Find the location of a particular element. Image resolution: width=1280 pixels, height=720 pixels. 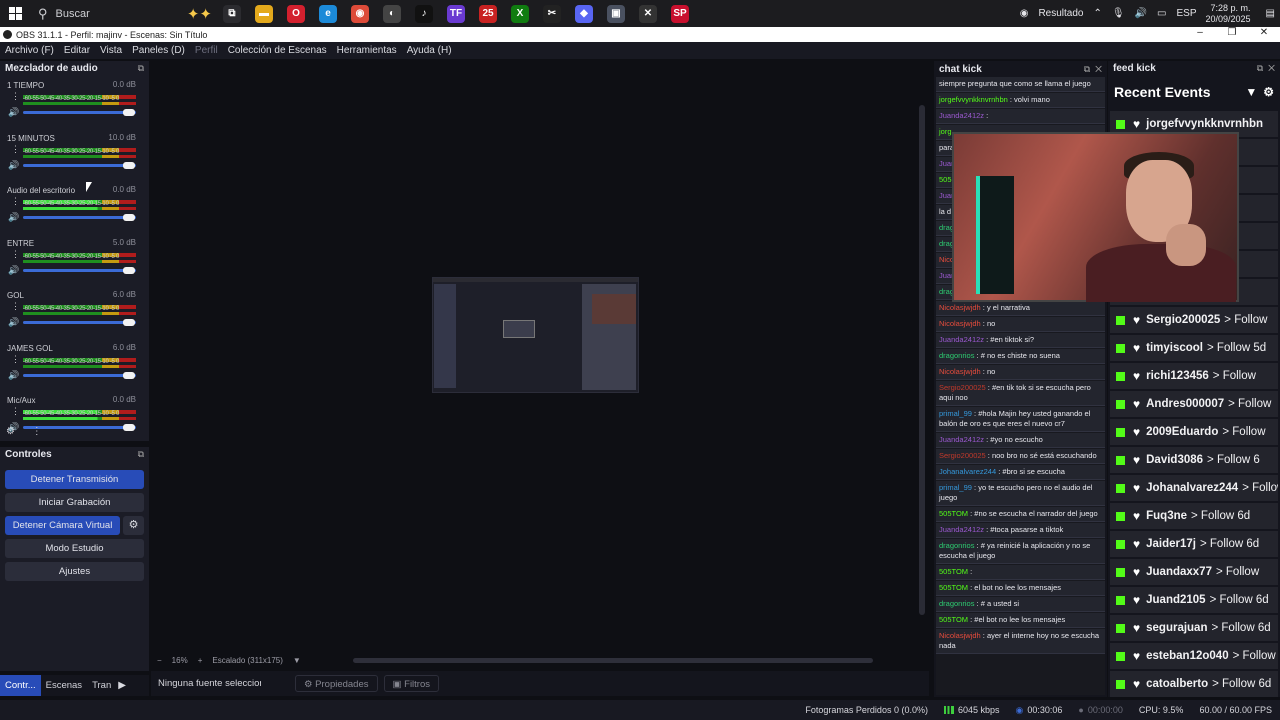

feed-event-row: ♥ David3086 > Follow 6 is located at coordinates (1194, 460).